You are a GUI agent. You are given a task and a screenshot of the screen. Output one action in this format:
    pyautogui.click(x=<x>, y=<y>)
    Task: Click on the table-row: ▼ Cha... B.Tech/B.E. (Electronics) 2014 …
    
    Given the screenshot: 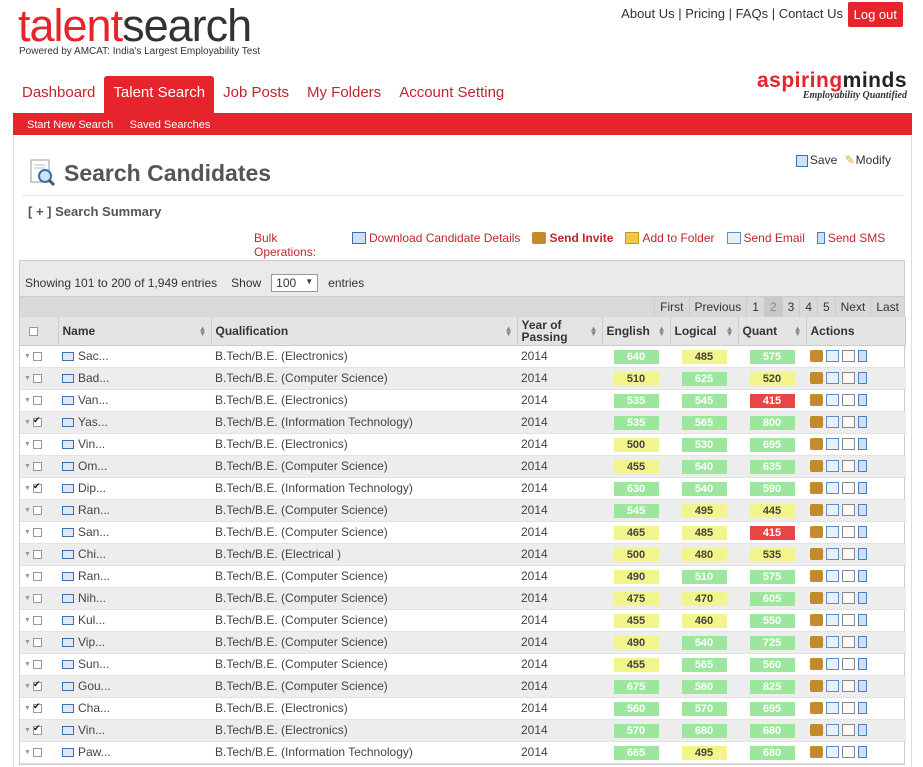 What is the action you would take?
    pyautogui.click(x=463, y=708)
    